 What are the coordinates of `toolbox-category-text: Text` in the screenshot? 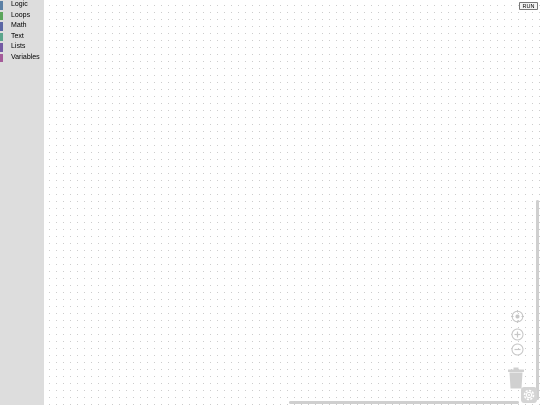 It's located at (22, 37).